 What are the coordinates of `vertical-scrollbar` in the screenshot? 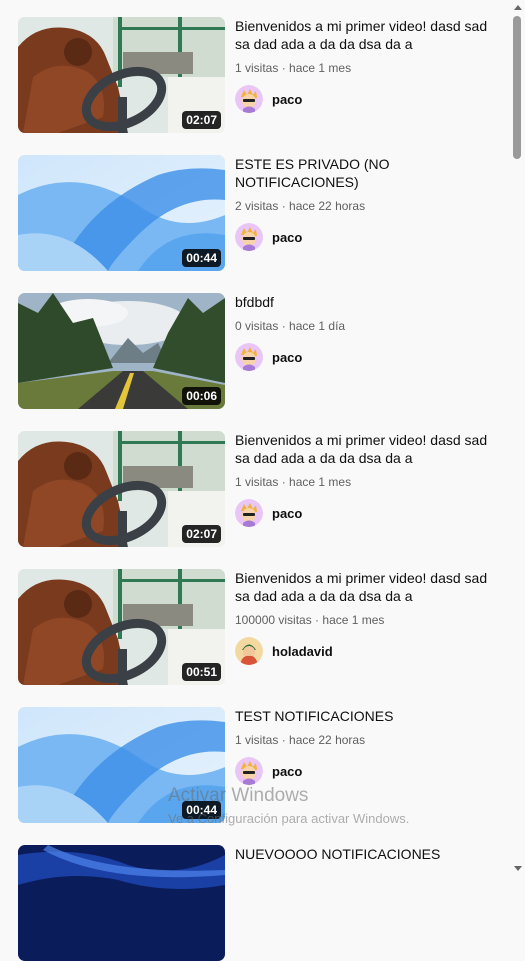 It's located at (517, 438).